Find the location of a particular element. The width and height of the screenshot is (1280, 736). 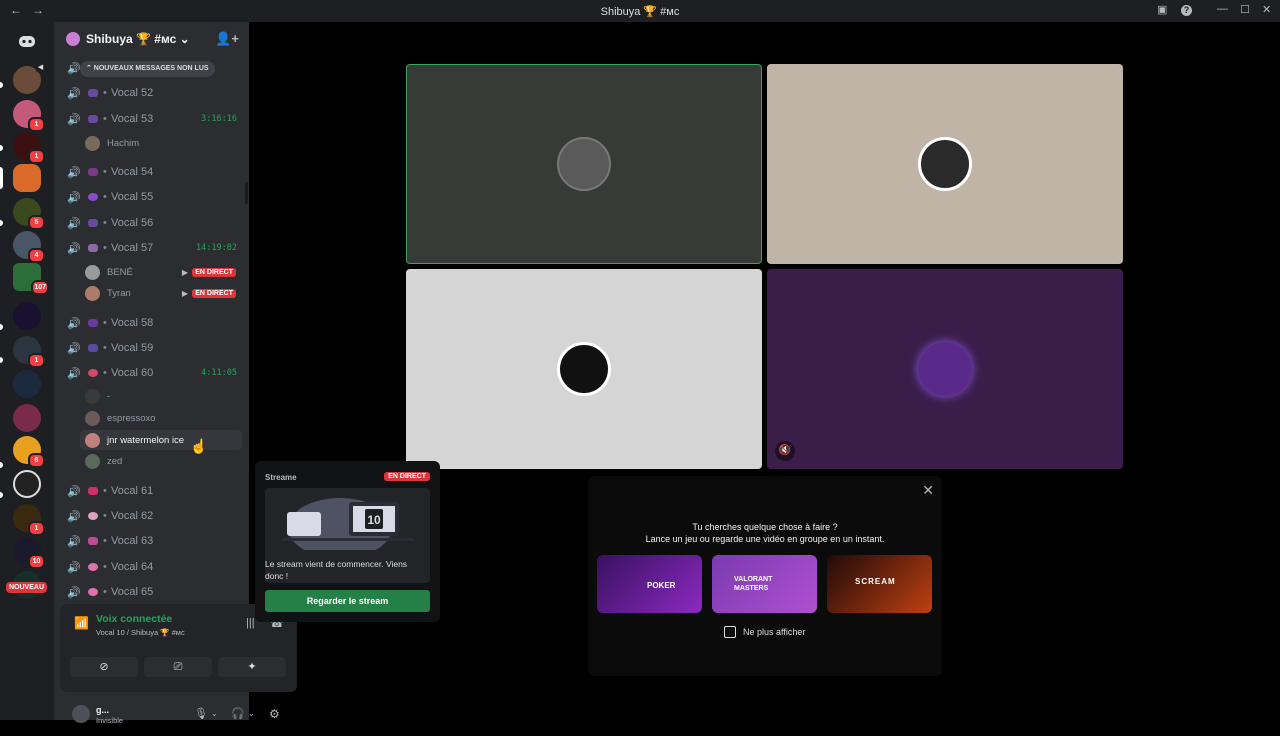

signal-icon: 📶 is located at coordinates (81, 623).